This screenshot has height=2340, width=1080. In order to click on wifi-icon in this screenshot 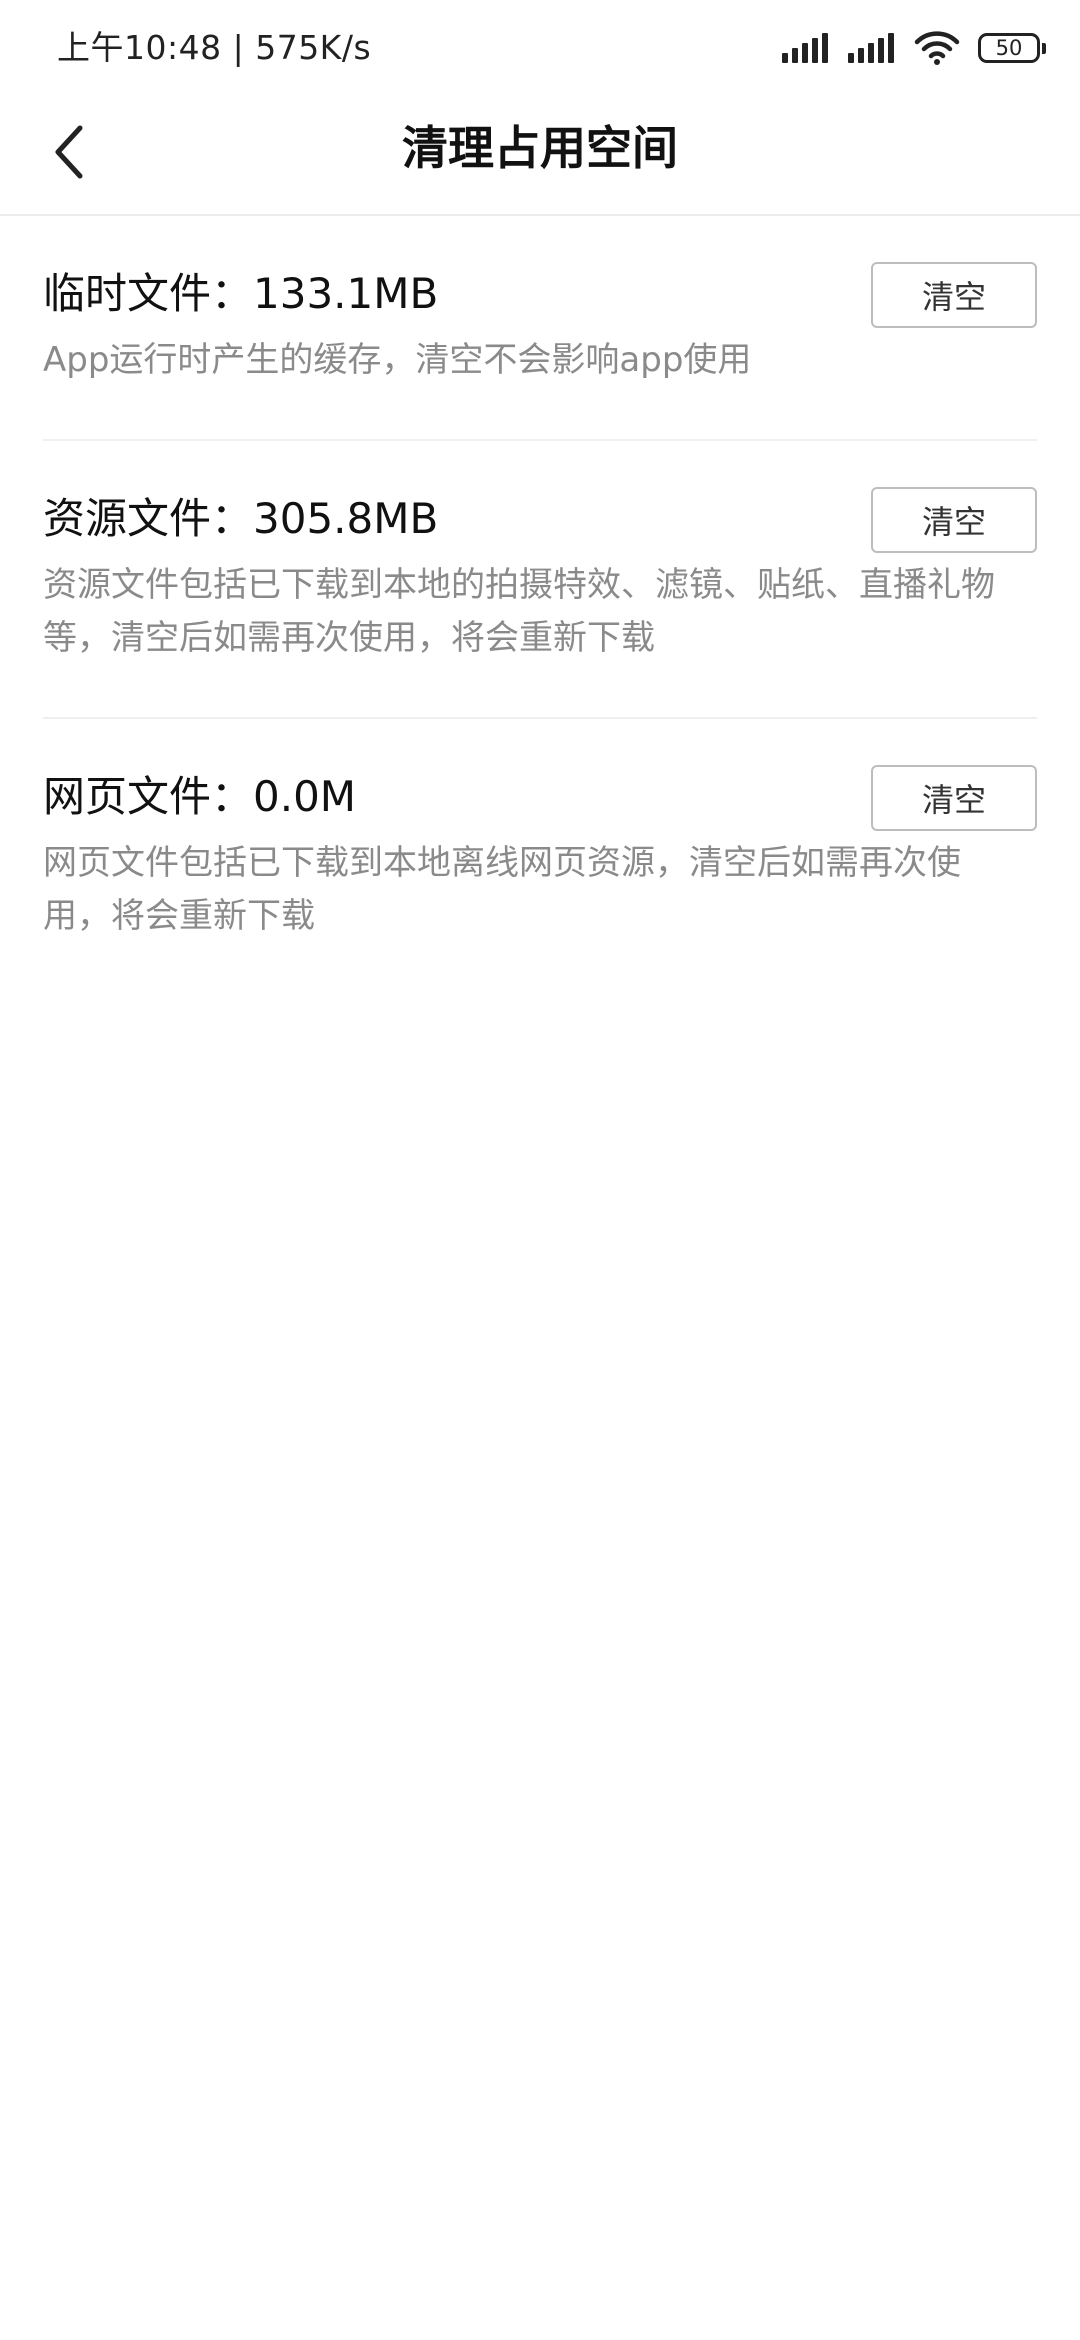, I will do `click(937, 48)`.